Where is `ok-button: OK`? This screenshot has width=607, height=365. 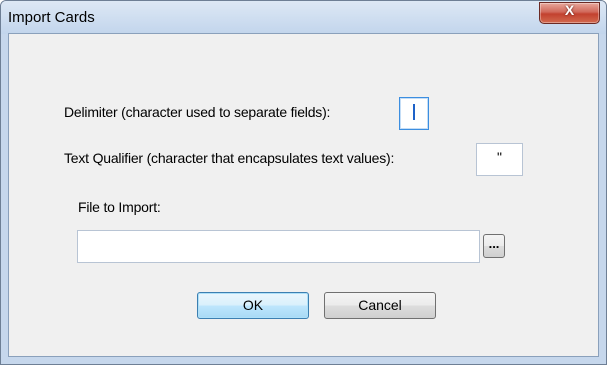
ok-button: OK is located at coordinates (253, 305).